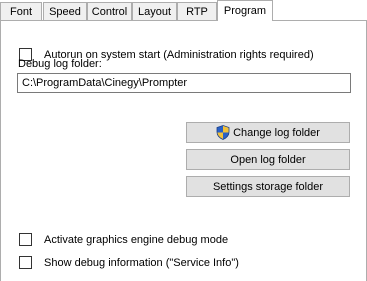  Describe the element at coordinates (60, 64) in the screenshot. I see `debug-log-folder-label: Debug log folder:` at that location.